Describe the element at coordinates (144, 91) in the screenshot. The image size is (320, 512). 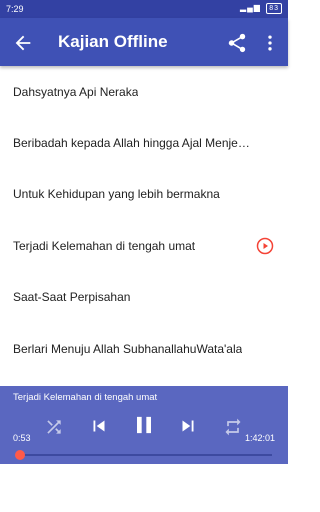
I see `list-item: Dahsyatnya Api Neraka` at that location.